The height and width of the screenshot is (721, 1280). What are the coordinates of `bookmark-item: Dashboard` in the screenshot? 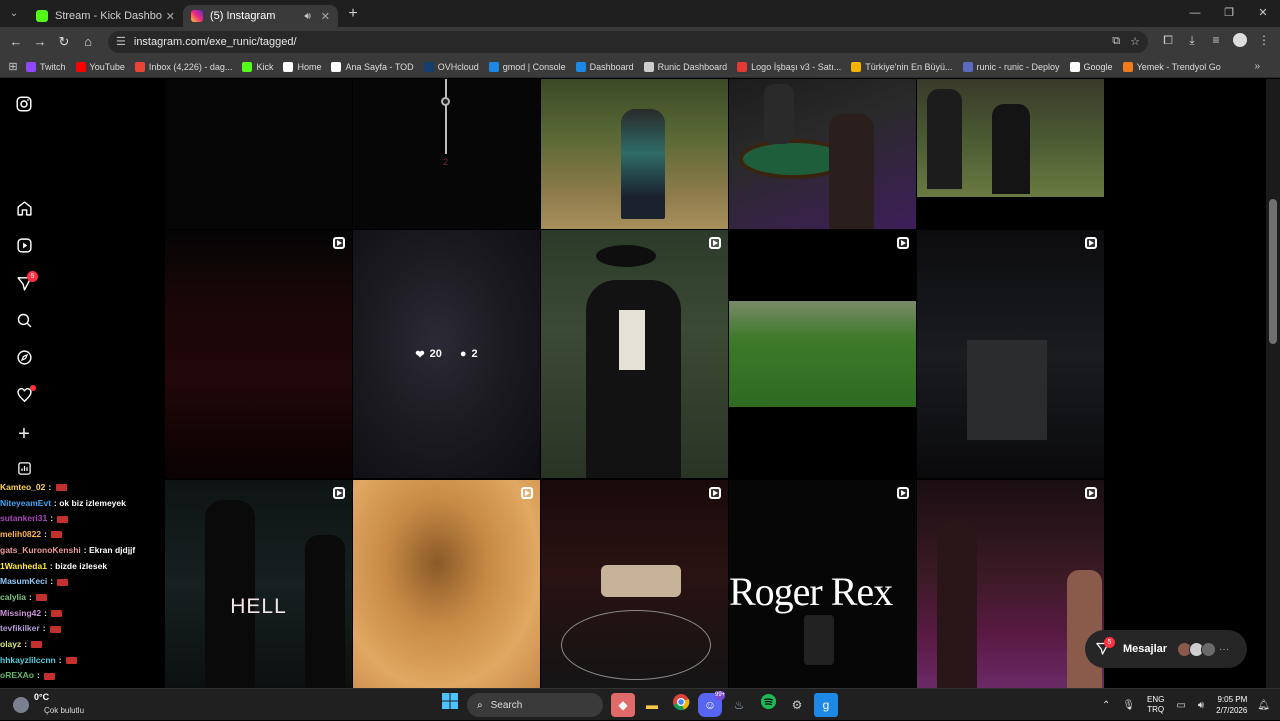 It's located at (604, 66).